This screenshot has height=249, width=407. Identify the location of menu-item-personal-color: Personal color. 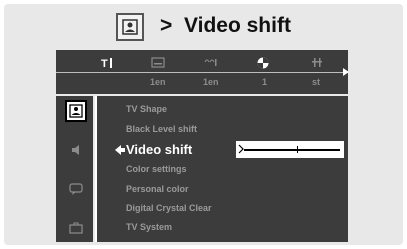
(157, 189).